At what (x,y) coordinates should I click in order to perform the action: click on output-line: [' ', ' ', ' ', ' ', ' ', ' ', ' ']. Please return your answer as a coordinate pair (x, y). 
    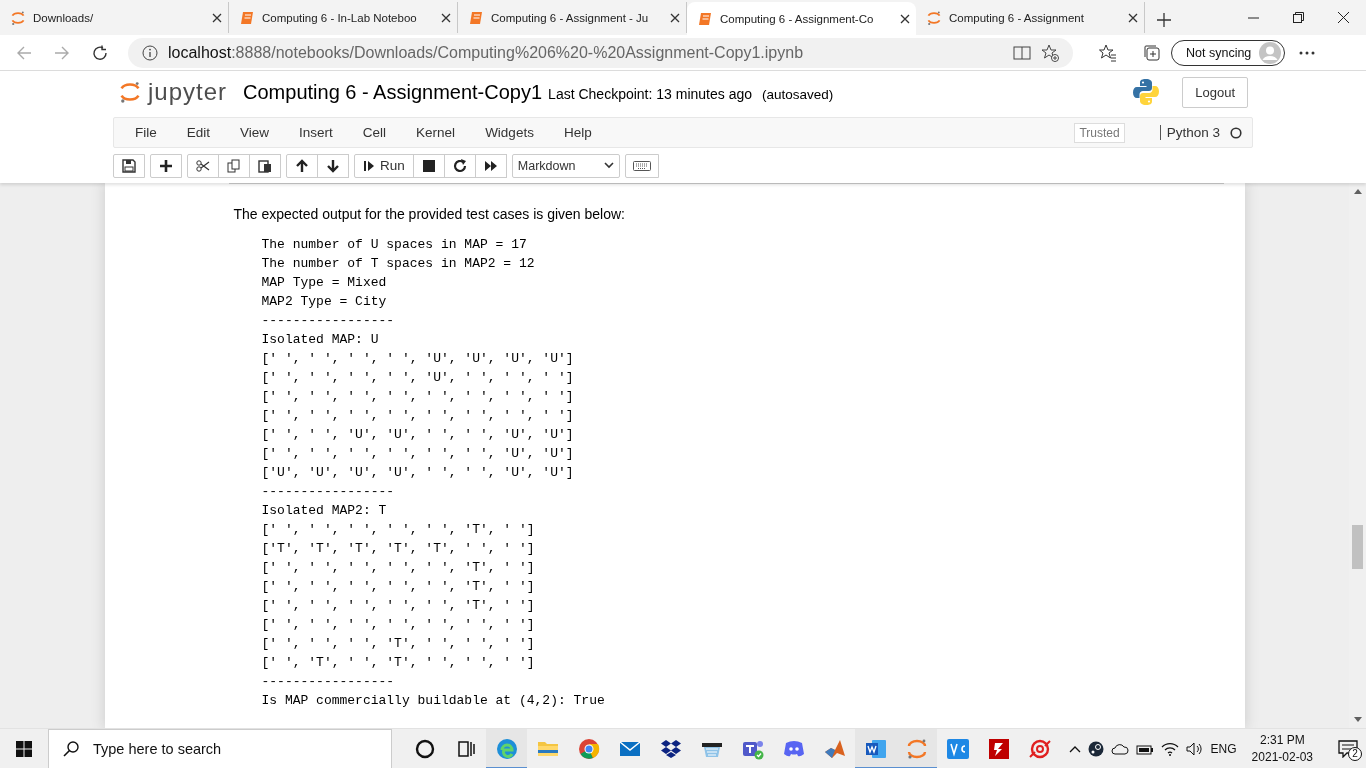
    Looking at the image, I should click on (398, 625).